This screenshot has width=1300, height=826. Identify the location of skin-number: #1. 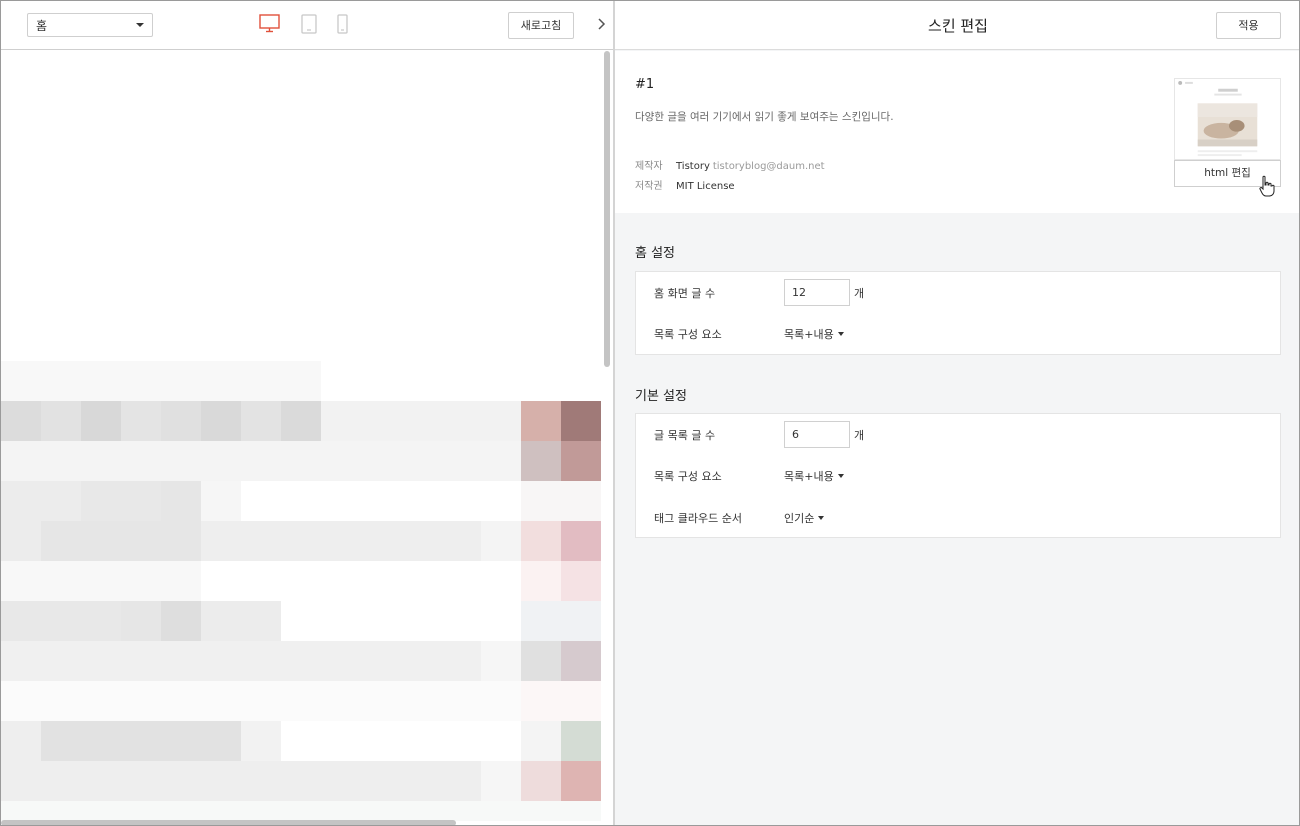
(645, 84).